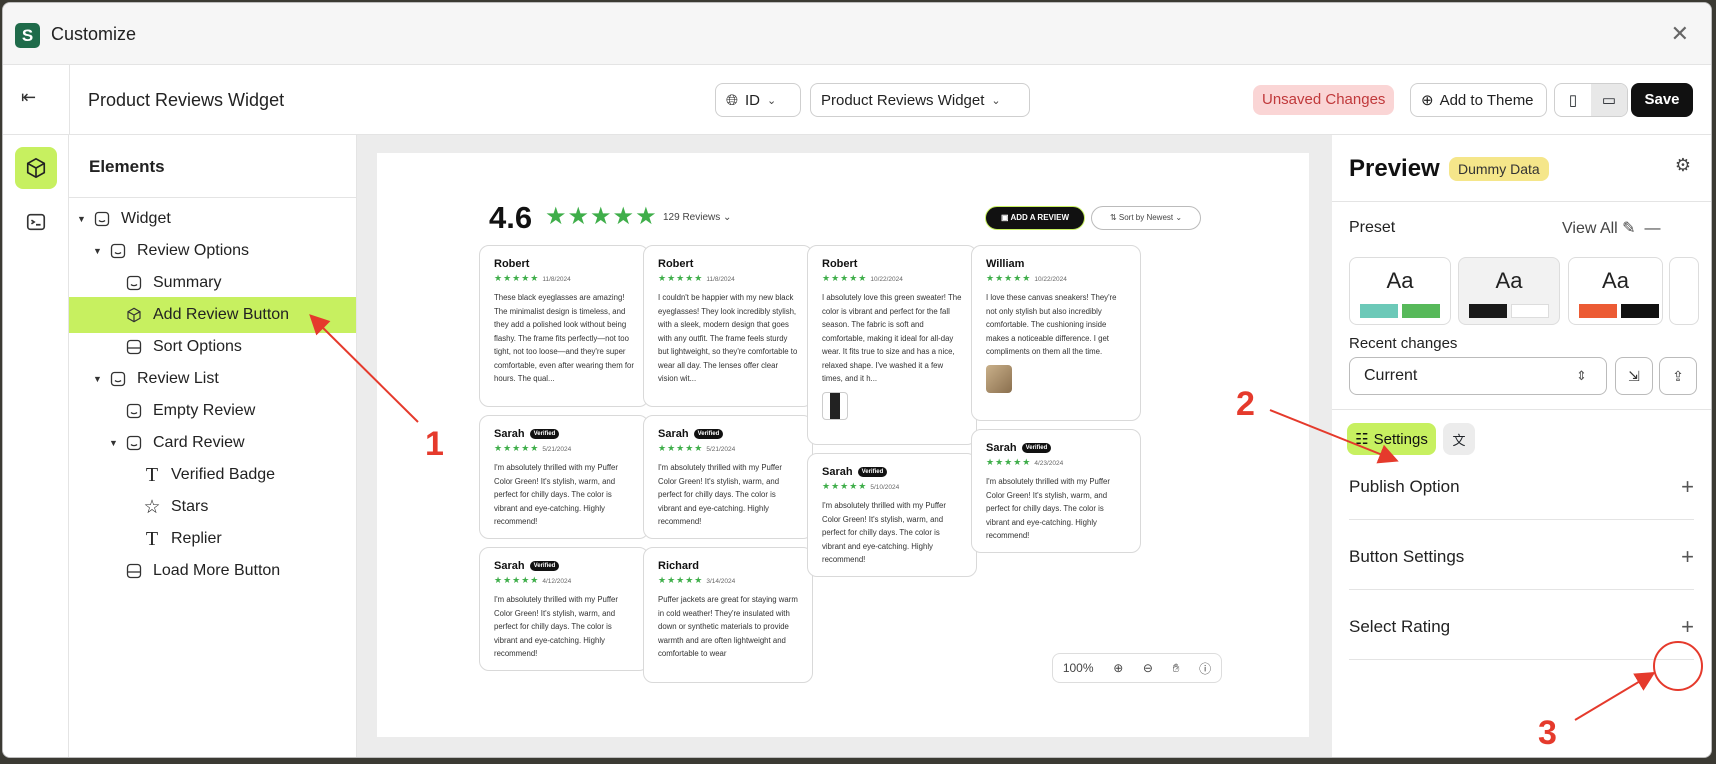  I want to click on annotation-label-3: 3, so click(1547, 733).